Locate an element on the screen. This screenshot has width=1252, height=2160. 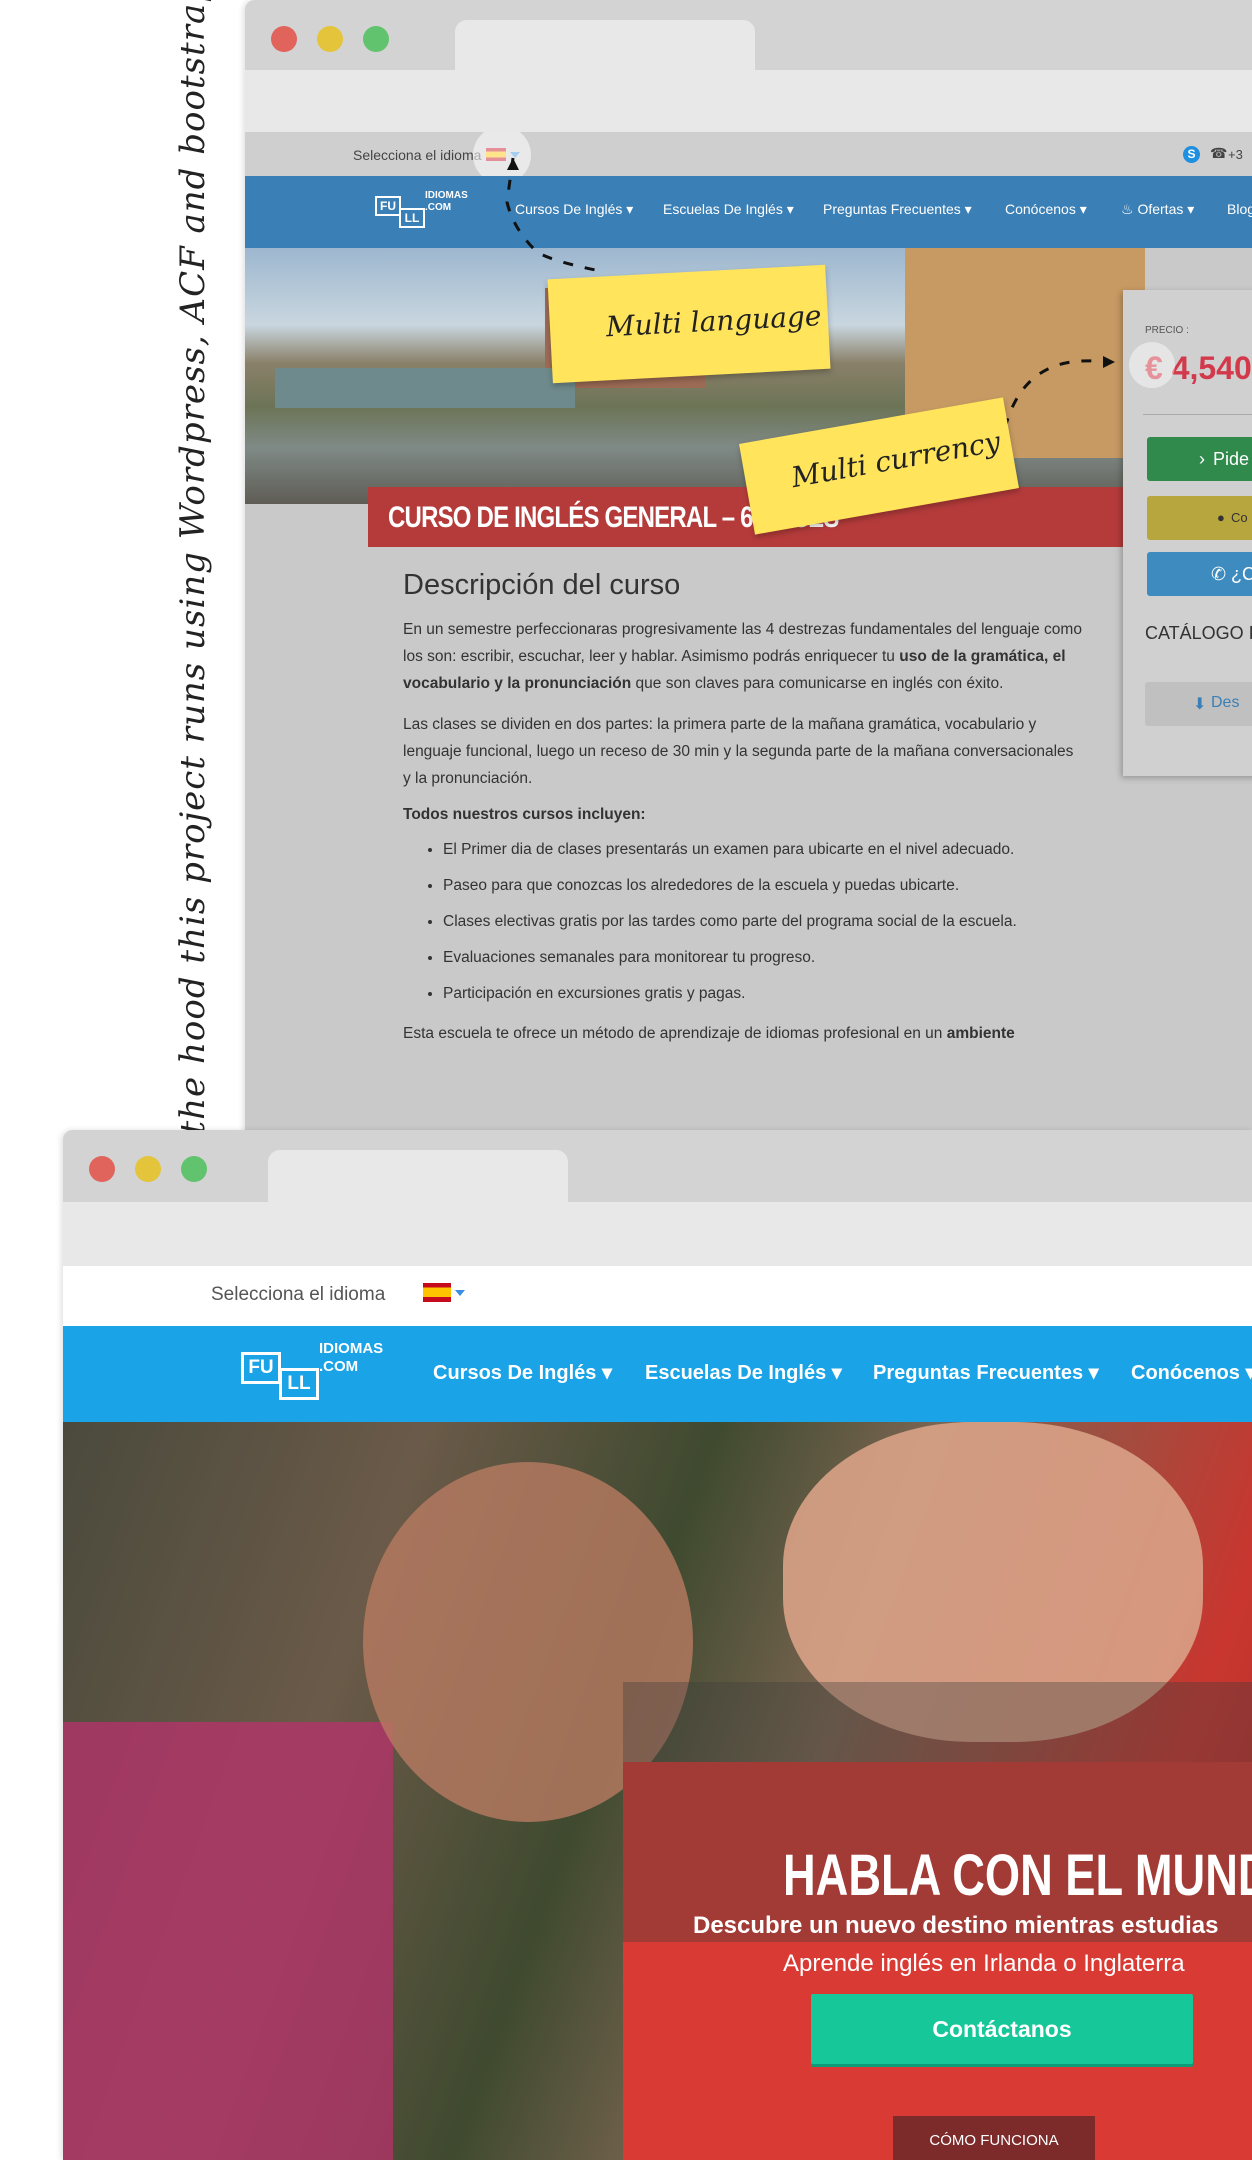
logo-idiomas-text: IDIOMAS is located at coordinates (351, 1348).